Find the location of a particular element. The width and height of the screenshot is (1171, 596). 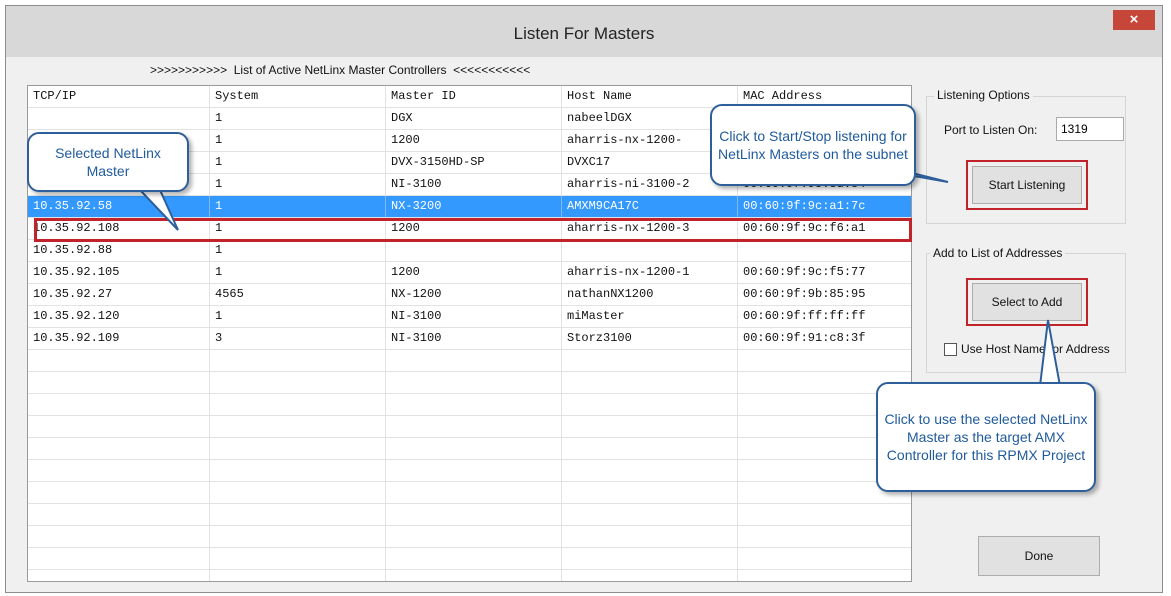

cell-host-name: AMXM9CA17C is located at coordinates (650, 206).